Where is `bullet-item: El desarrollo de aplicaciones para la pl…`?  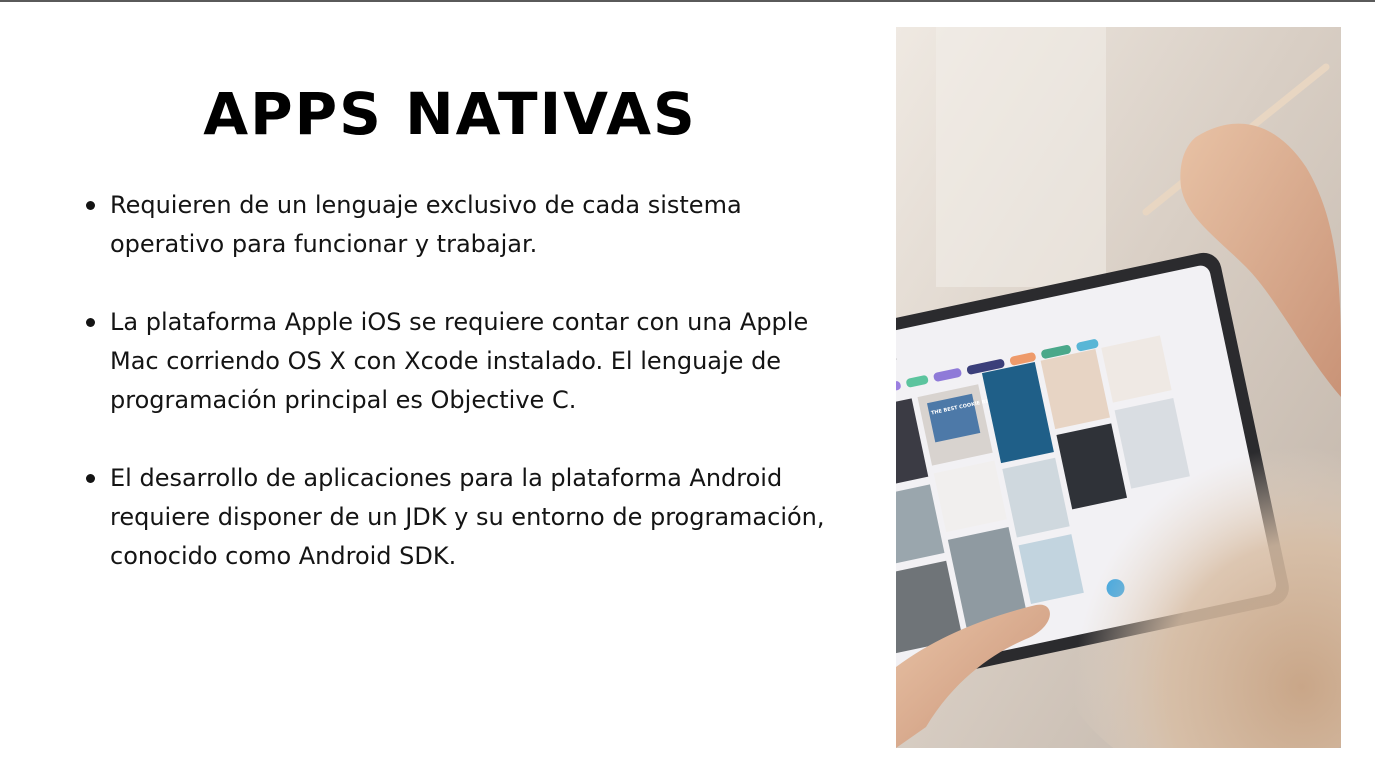
bullet-item: El desarrollo de aplicaciones para la pl… is located at coordinates (456, 517).